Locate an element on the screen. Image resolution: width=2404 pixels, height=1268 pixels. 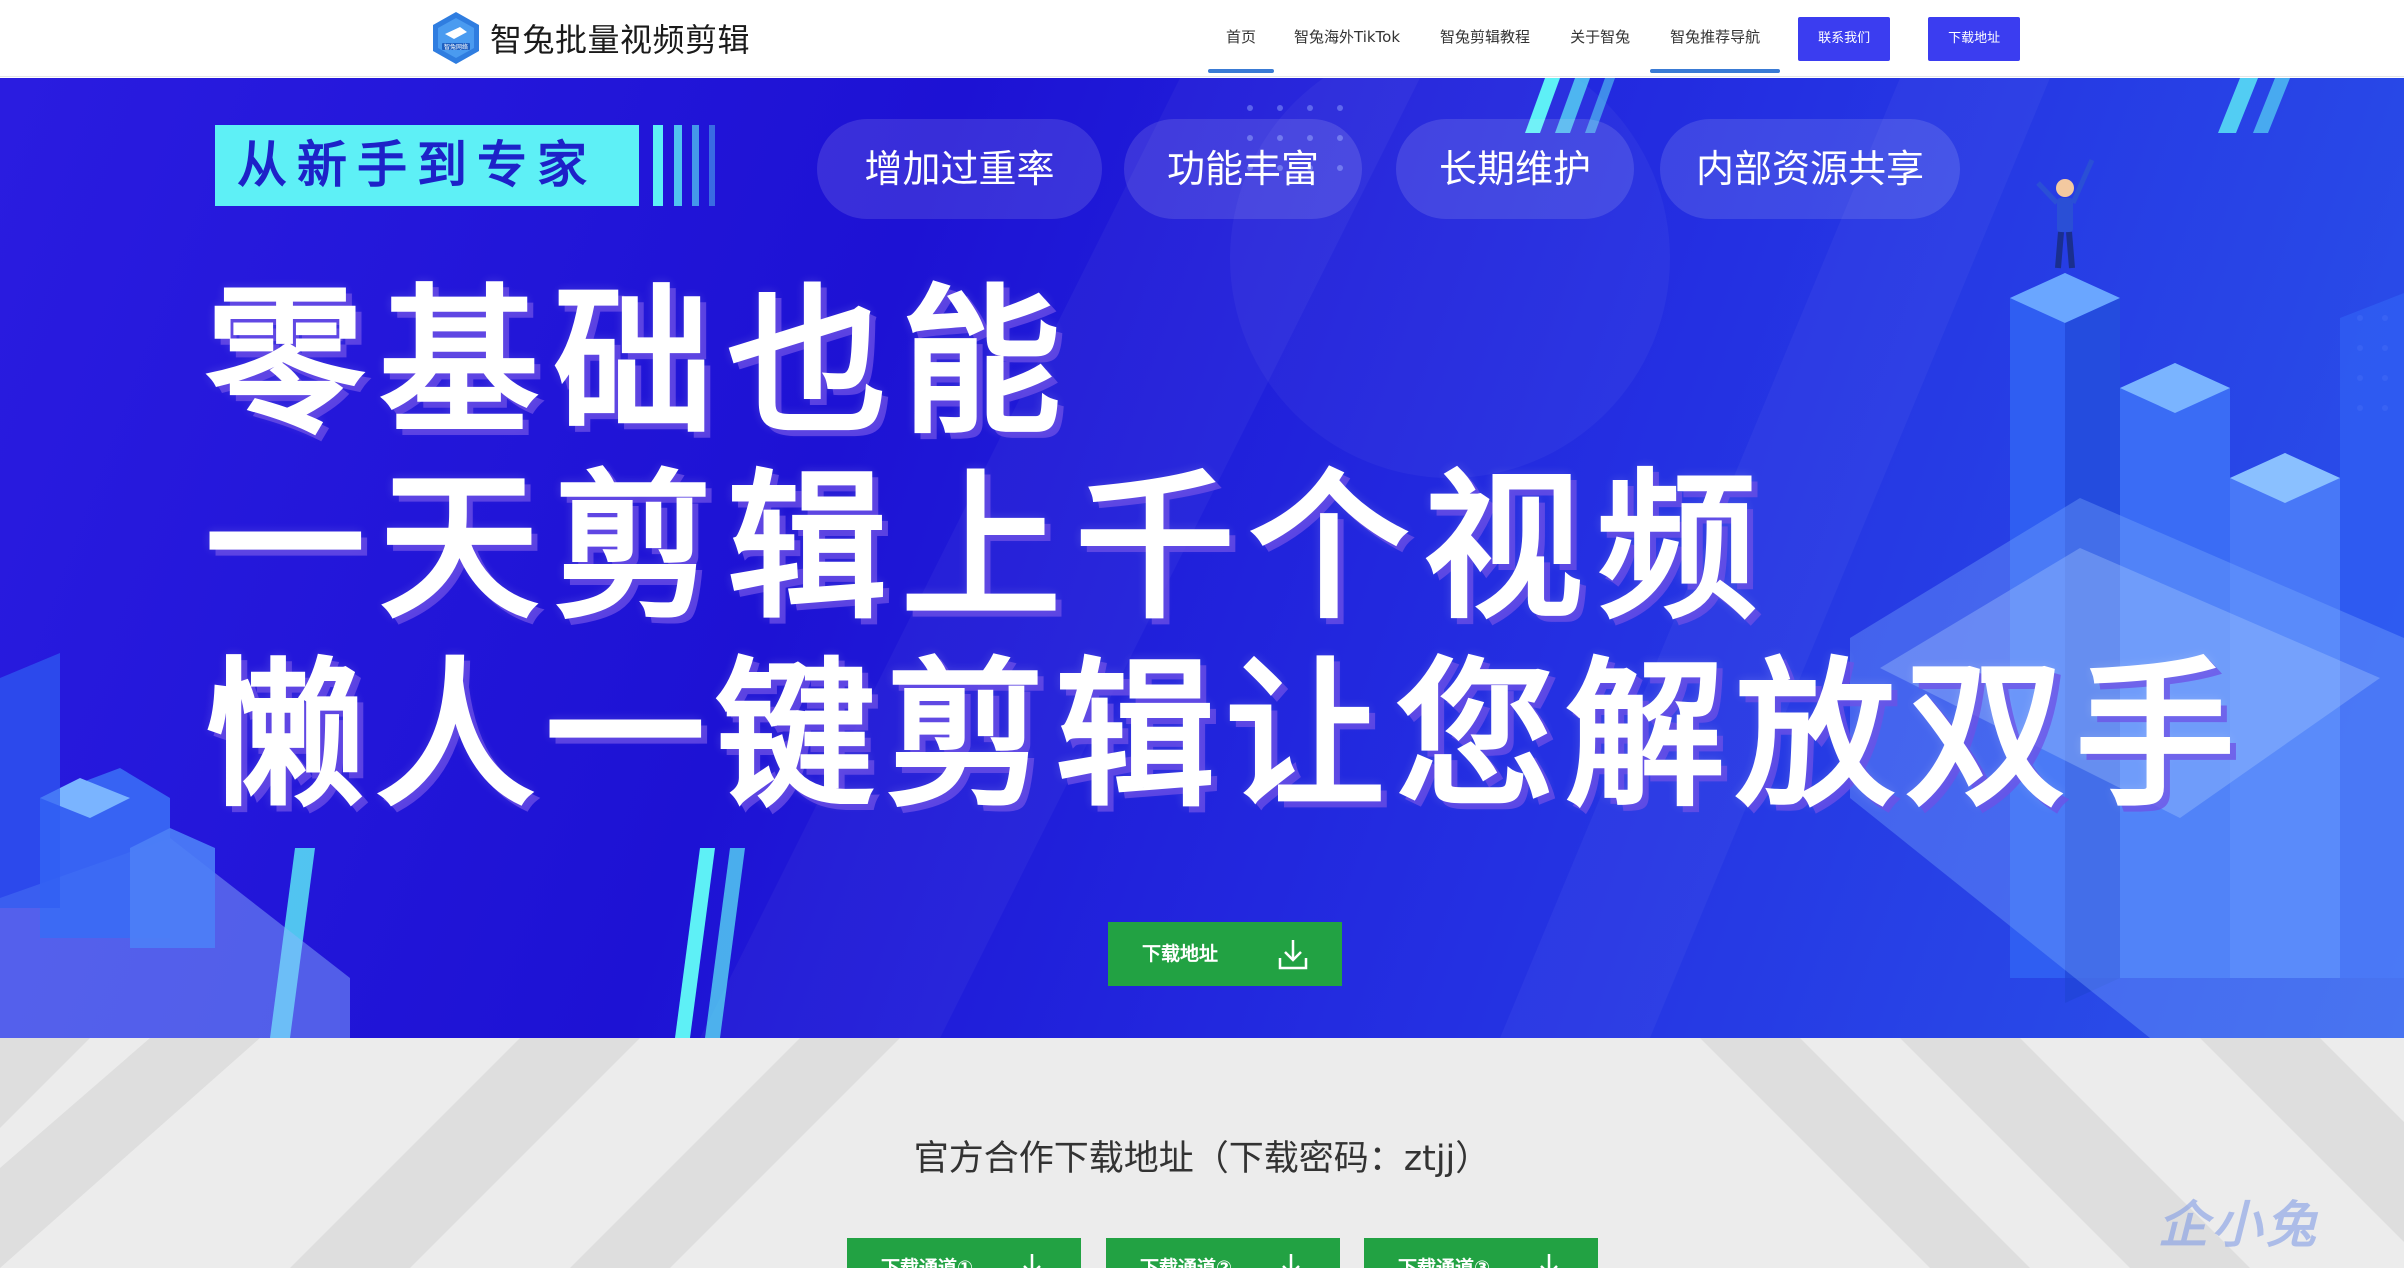
download-channel-button: 下载通道② is located at coordinates (1223, 1253).